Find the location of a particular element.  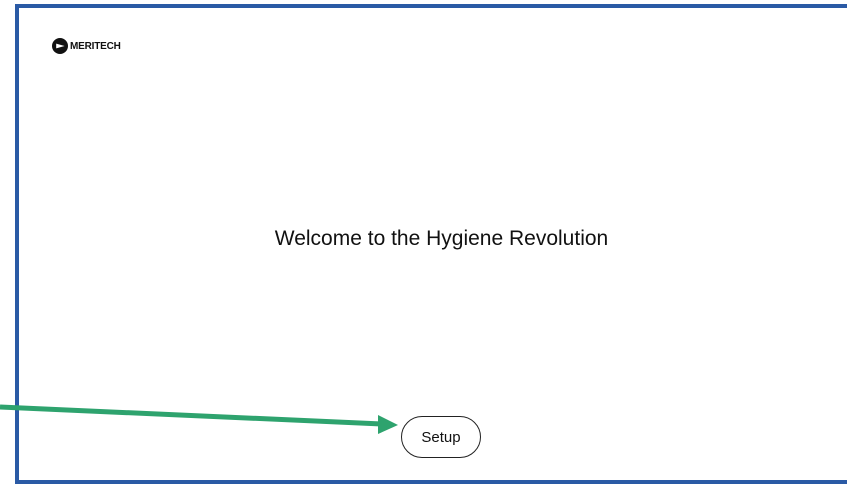

meritech-logo-icon is located at coordinates (60, 46).